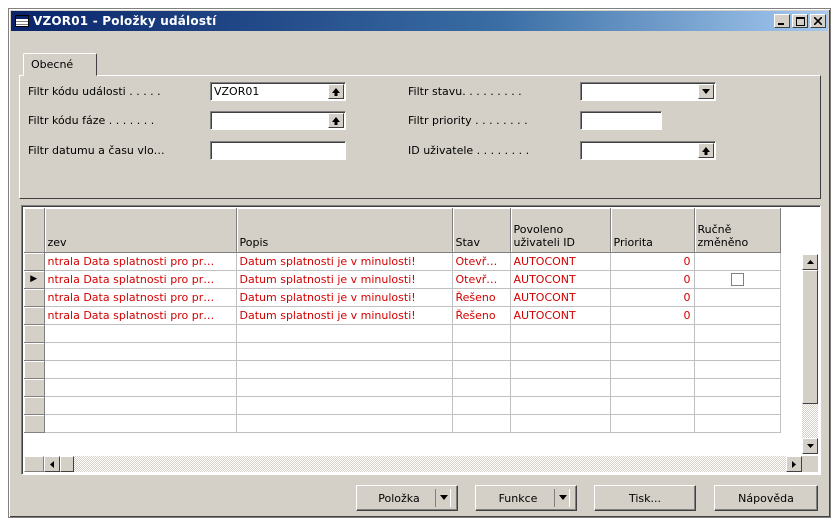 The image size is (833, 520). I want to click on horizontal-scroll-thumb, so click(67, 464).